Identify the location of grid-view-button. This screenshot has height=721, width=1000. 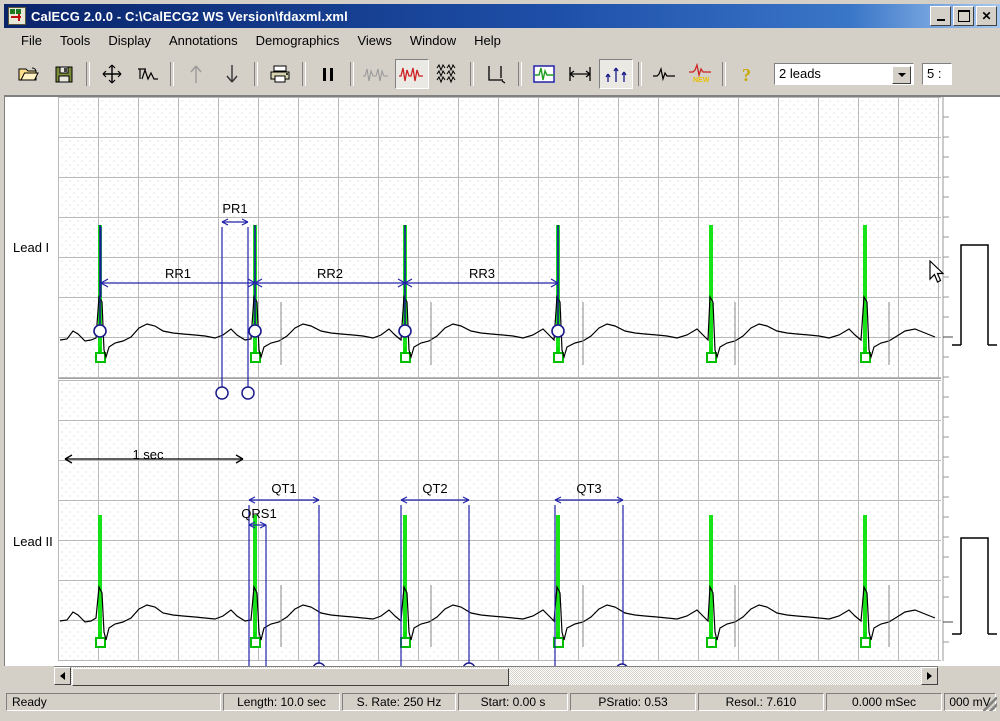
(448, 74).